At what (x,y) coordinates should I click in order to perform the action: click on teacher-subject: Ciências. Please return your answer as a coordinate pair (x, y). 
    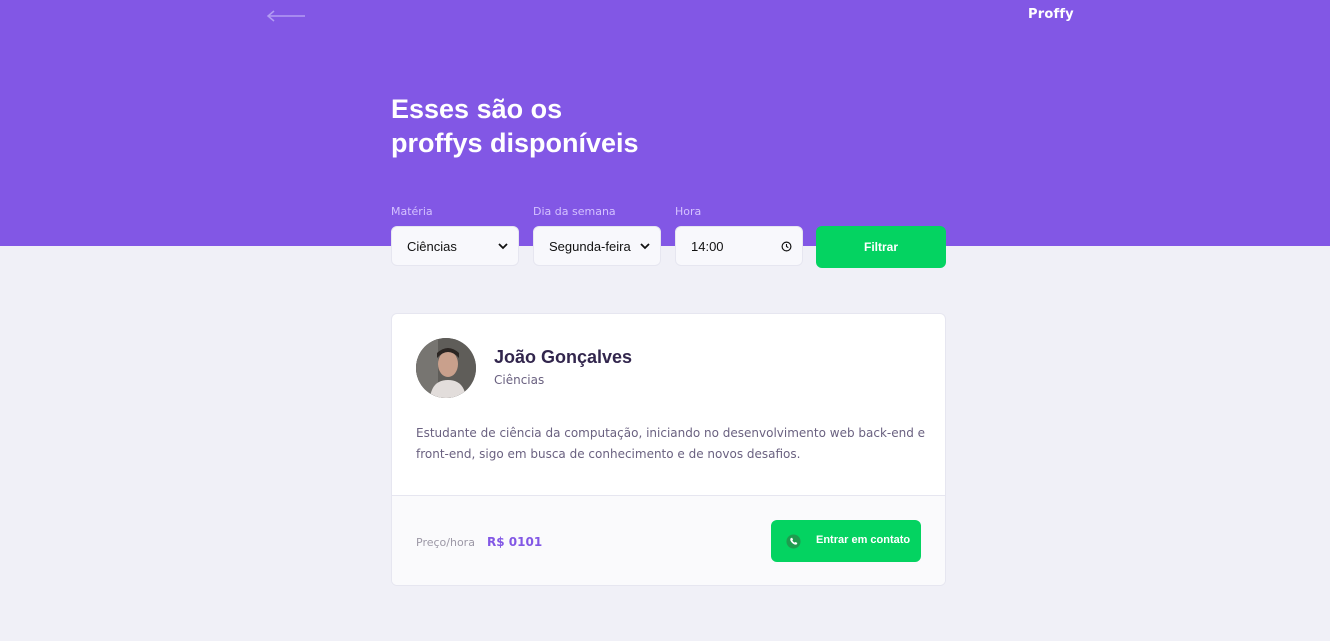
    Looking at the image, I should click on (519, 380).